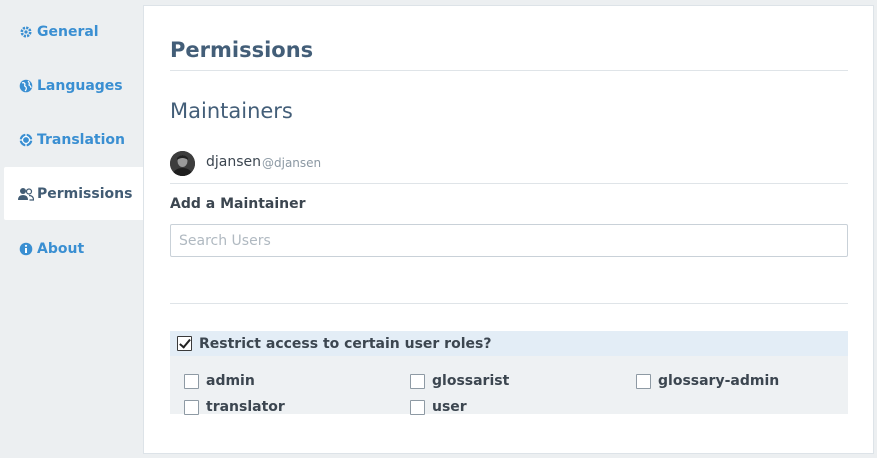  I want to click on sidebar-item-label: Languages, so click(80, 85).